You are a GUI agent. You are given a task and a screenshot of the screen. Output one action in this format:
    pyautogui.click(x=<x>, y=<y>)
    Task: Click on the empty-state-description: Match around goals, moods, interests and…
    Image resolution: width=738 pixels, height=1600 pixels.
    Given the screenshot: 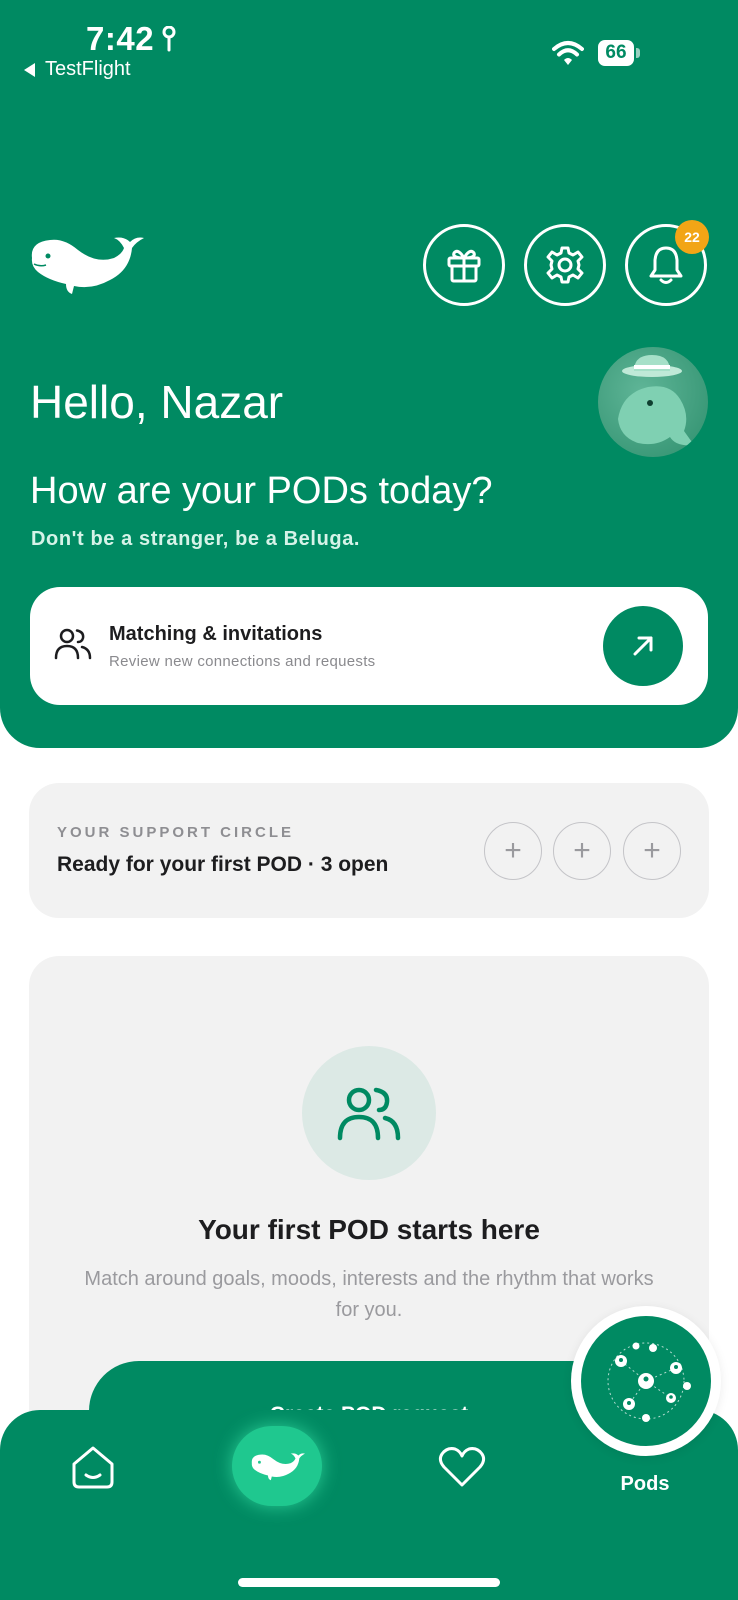 What is the action you would take?
    pyautogui.click(x=369, y=1294)
    